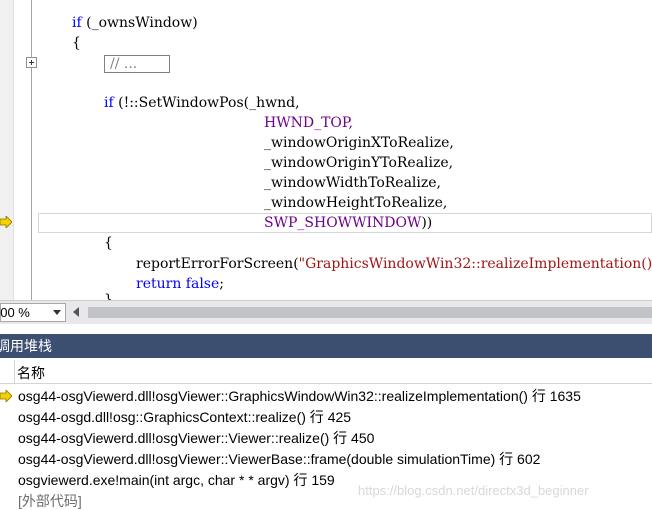 Image resolution: width=652 pixels, height=510 pixels. I want to click on code-token: ;, so click(221, 284).